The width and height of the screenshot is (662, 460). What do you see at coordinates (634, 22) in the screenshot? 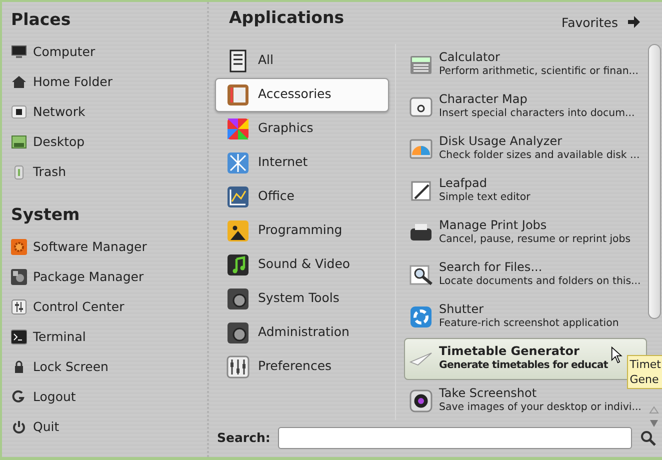
I see `arrow-right-icon` at bounding box center [634, 22].